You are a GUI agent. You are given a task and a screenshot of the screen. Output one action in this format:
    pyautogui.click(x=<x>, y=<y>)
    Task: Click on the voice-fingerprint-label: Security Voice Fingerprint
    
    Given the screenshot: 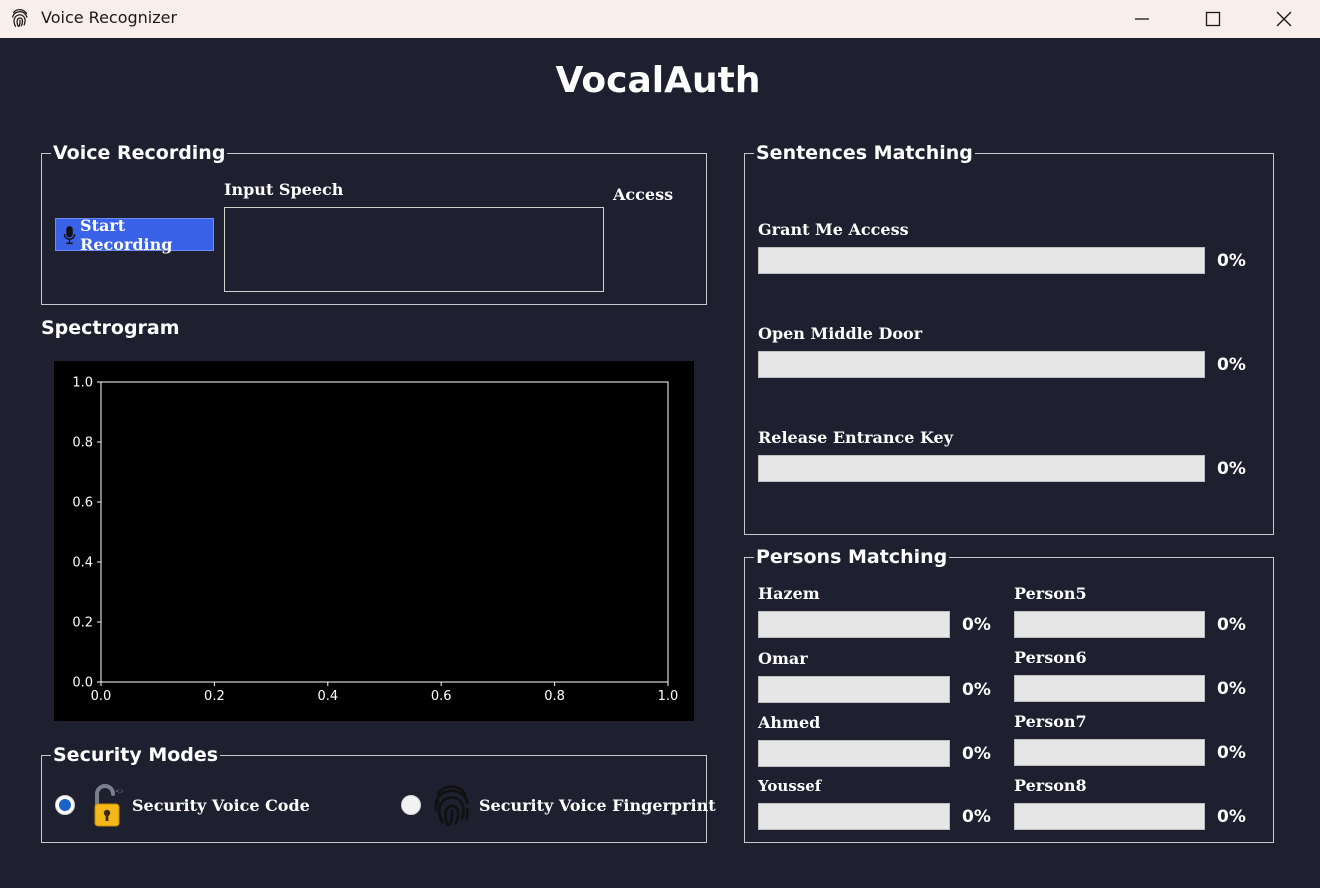 What is the action you would take?
    pyautogui.click(x=597, y=805)
    